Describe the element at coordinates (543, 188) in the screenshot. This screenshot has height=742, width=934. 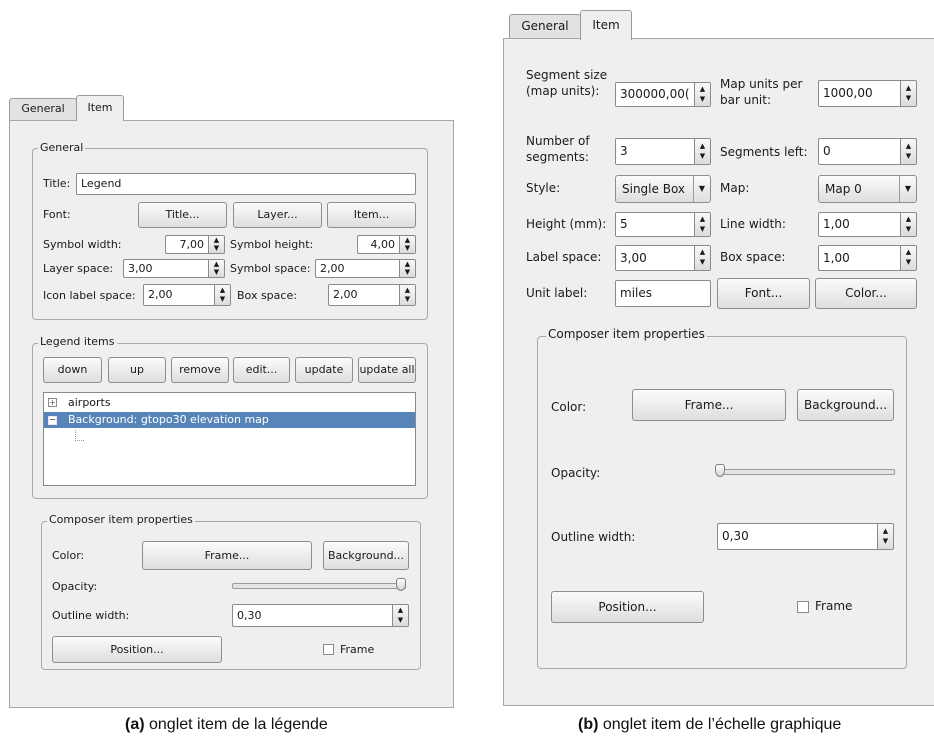
I see `style-label: Style:` at that location.